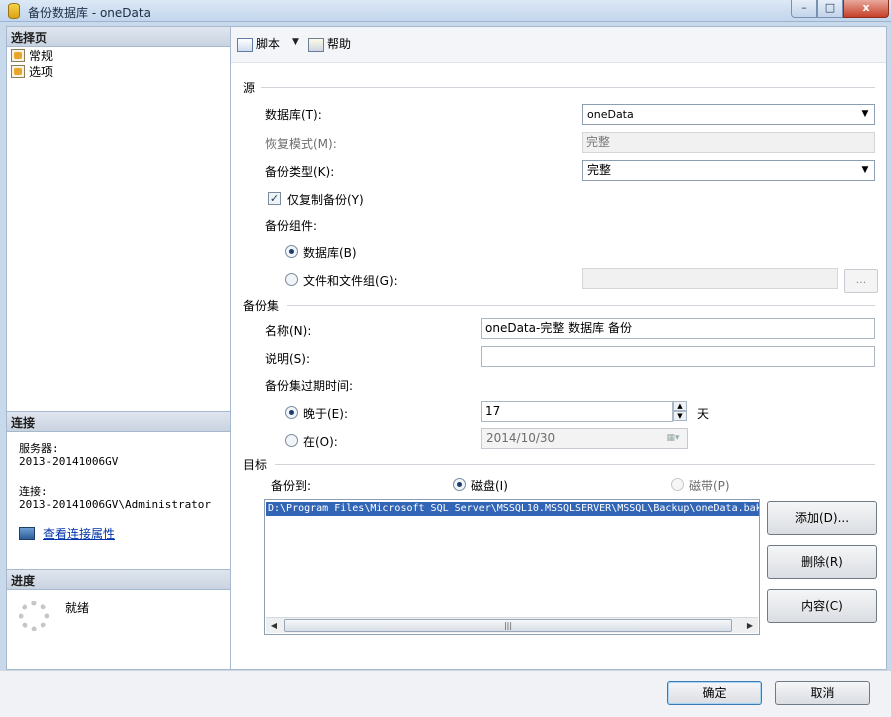  Describe the element at coordinates (89, 13) in the screenshot. I see `window-title: 备份数据库 - oneData` at that location.